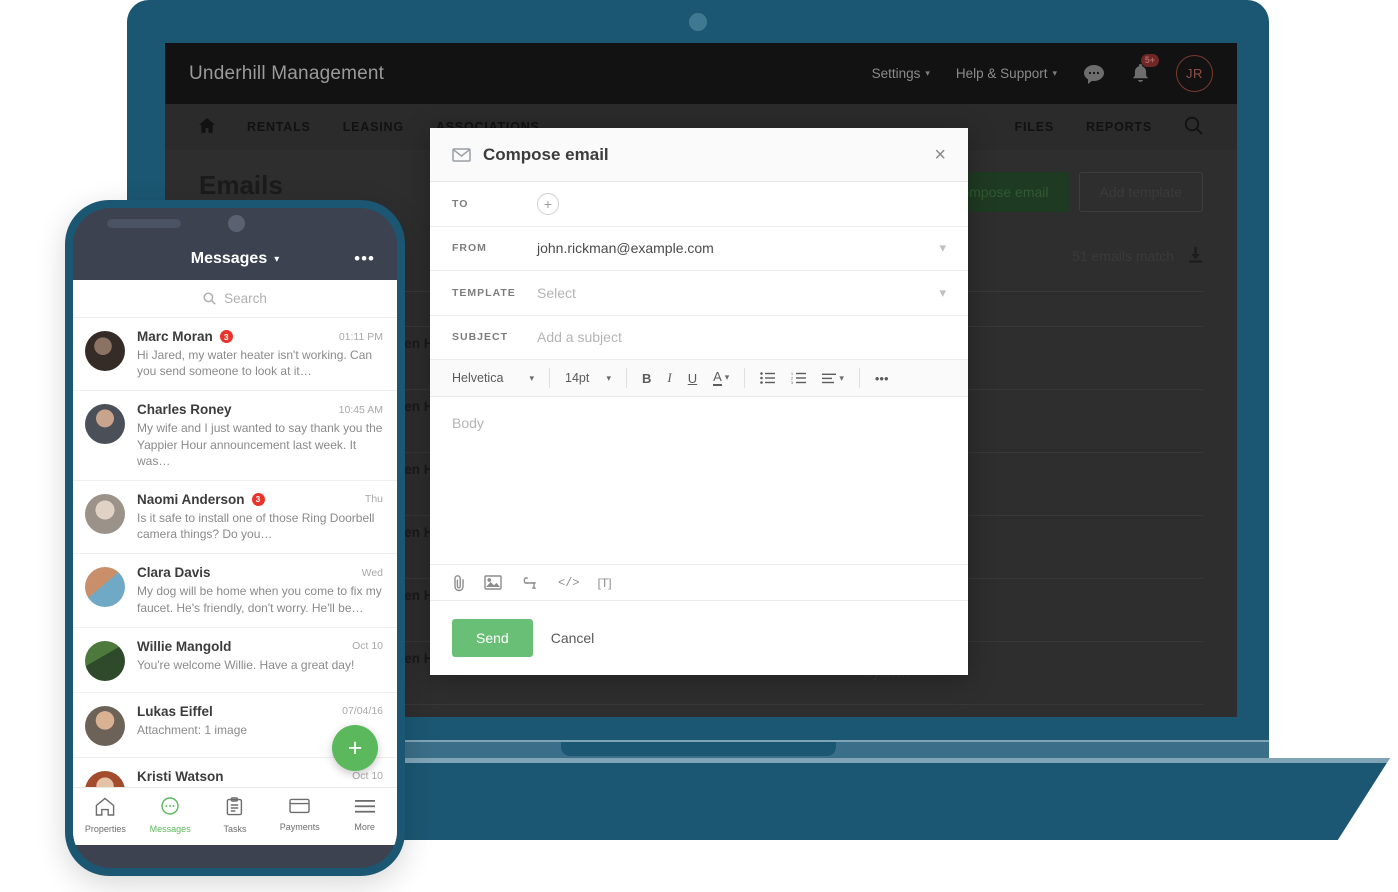 The width and height of the screenshot is (1398, 892). What do you see at coordinates (493, 582) in the screenshot?
I see `image-icon` at bounding box center [493, 582].